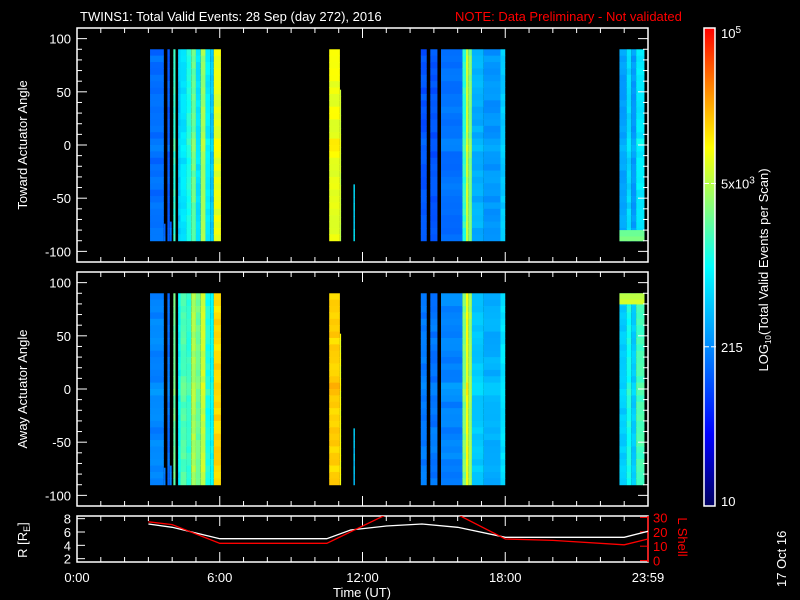 The height and width of the screenshot is (600, 800). Describe the element at coordinates (362, 592) in the screenshot. I see `xlabel: Time (UT)` at that location.